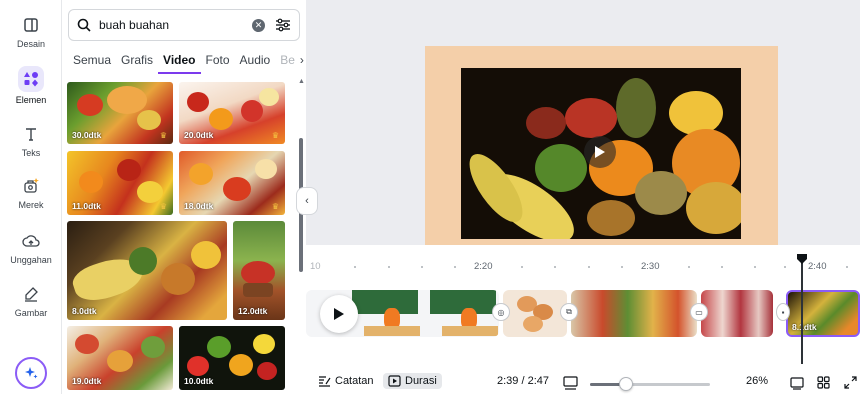 This screenshot has height=394, width=860. I want to click on magic-sparkle-button, so click(31, 373).